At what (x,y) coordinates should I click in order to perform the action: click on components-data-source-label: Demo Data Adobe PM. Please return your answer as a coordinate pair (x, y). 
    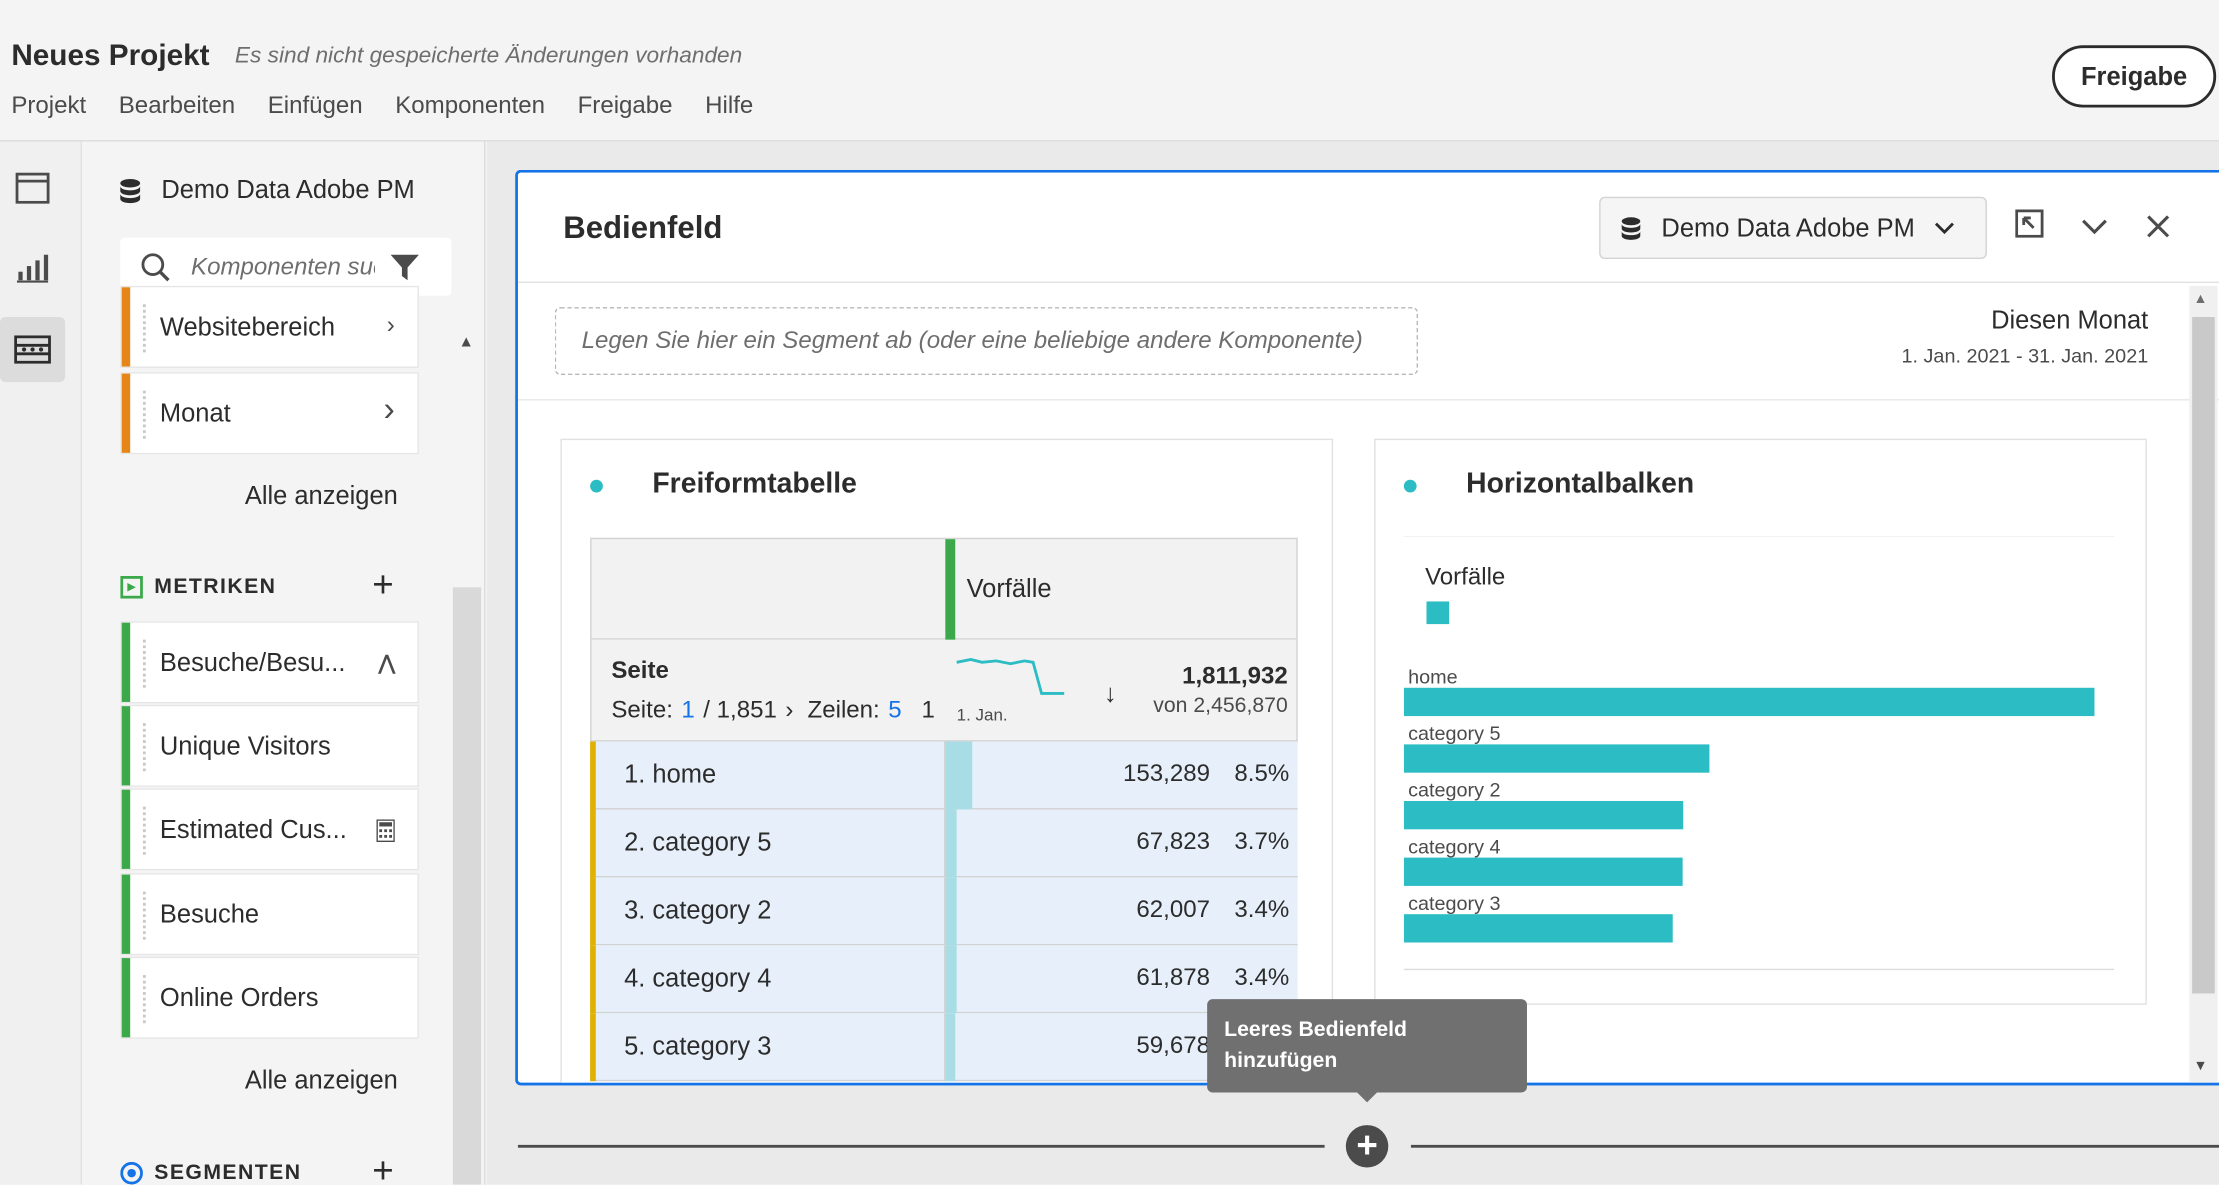
    Looking at the image, I should click on (288, 189).